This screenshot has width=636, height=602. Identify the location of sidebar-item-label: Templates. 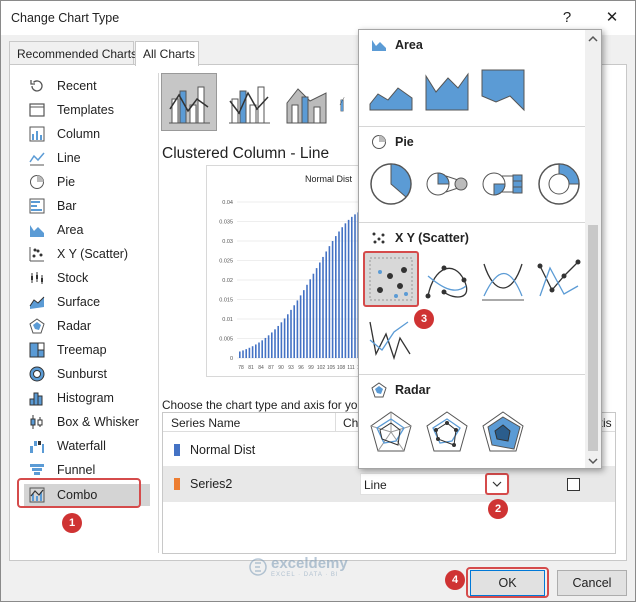
(85, 110).